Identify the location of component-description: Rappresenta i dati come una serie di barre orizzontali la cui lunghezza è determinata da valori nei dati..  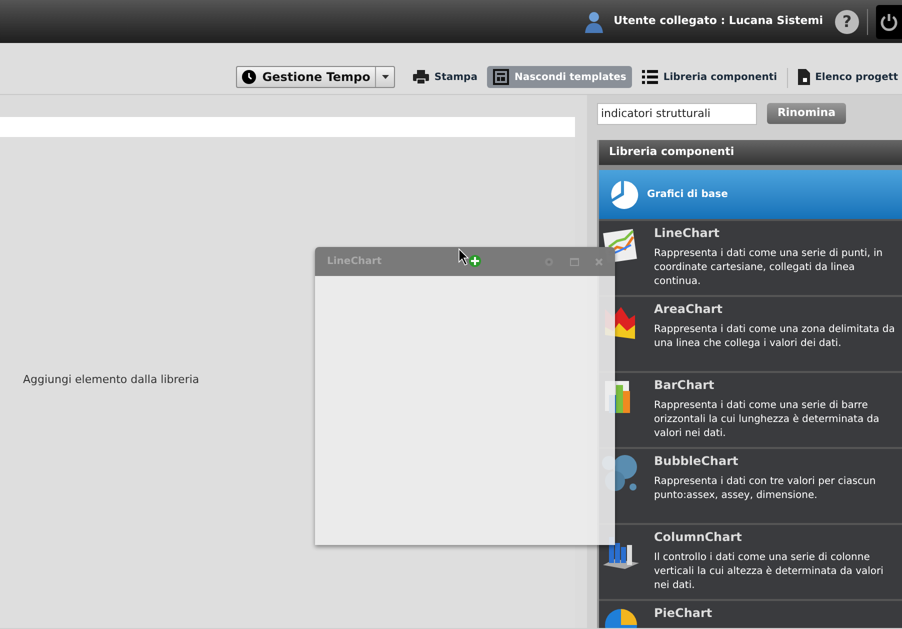
(767, 420).